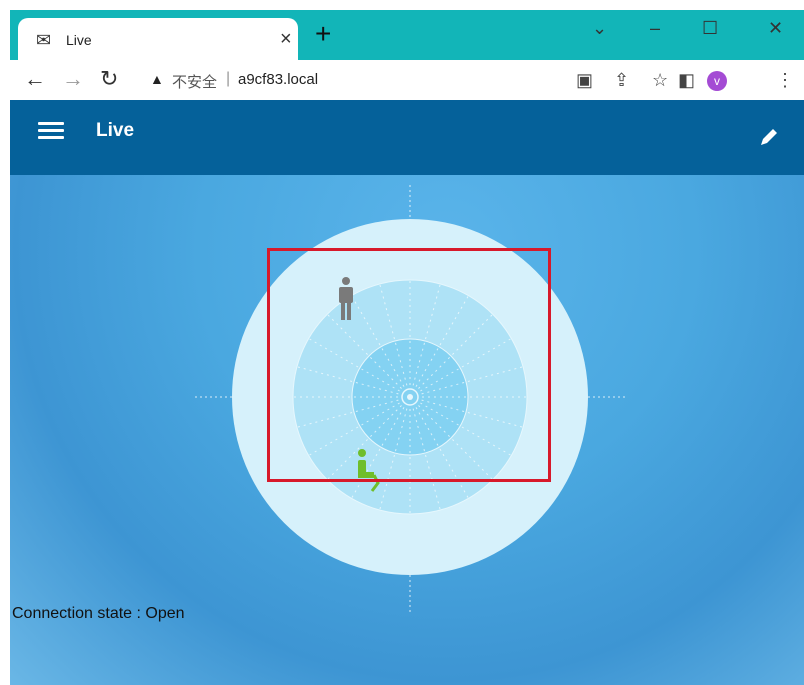  What do you see at coordinates (157, 79) in the screenshot?
I see `warning-icon: ▲` at bounding box center [157, 79].